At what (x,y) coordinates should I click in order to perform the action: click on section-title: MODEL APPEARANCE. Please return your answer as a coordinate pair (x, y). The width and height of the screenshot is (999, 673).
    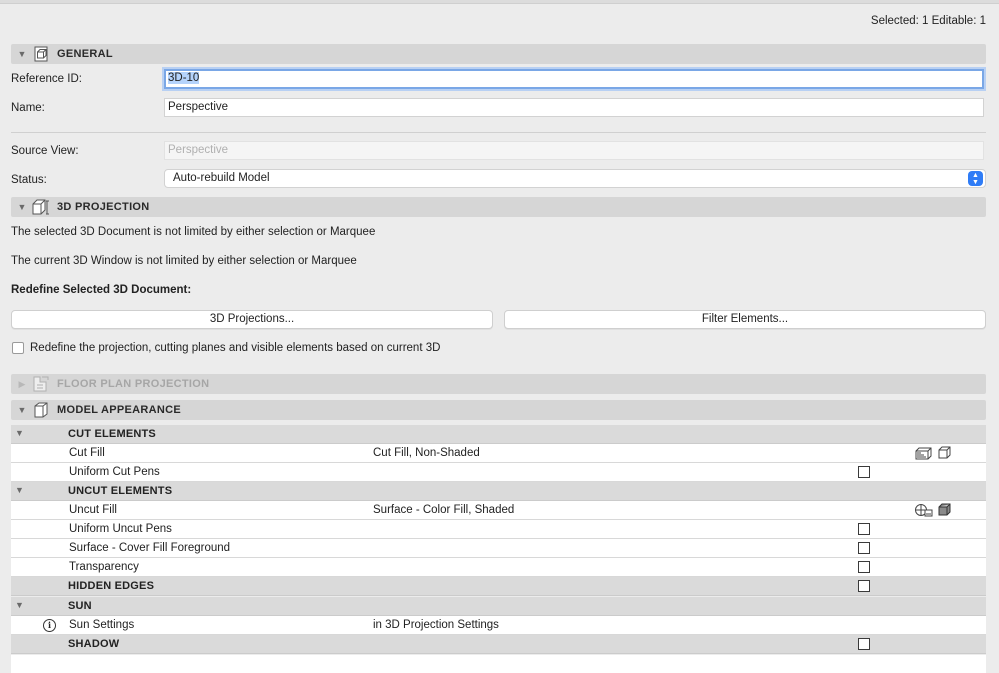
    Looking at the image, I should click on (119, 410).